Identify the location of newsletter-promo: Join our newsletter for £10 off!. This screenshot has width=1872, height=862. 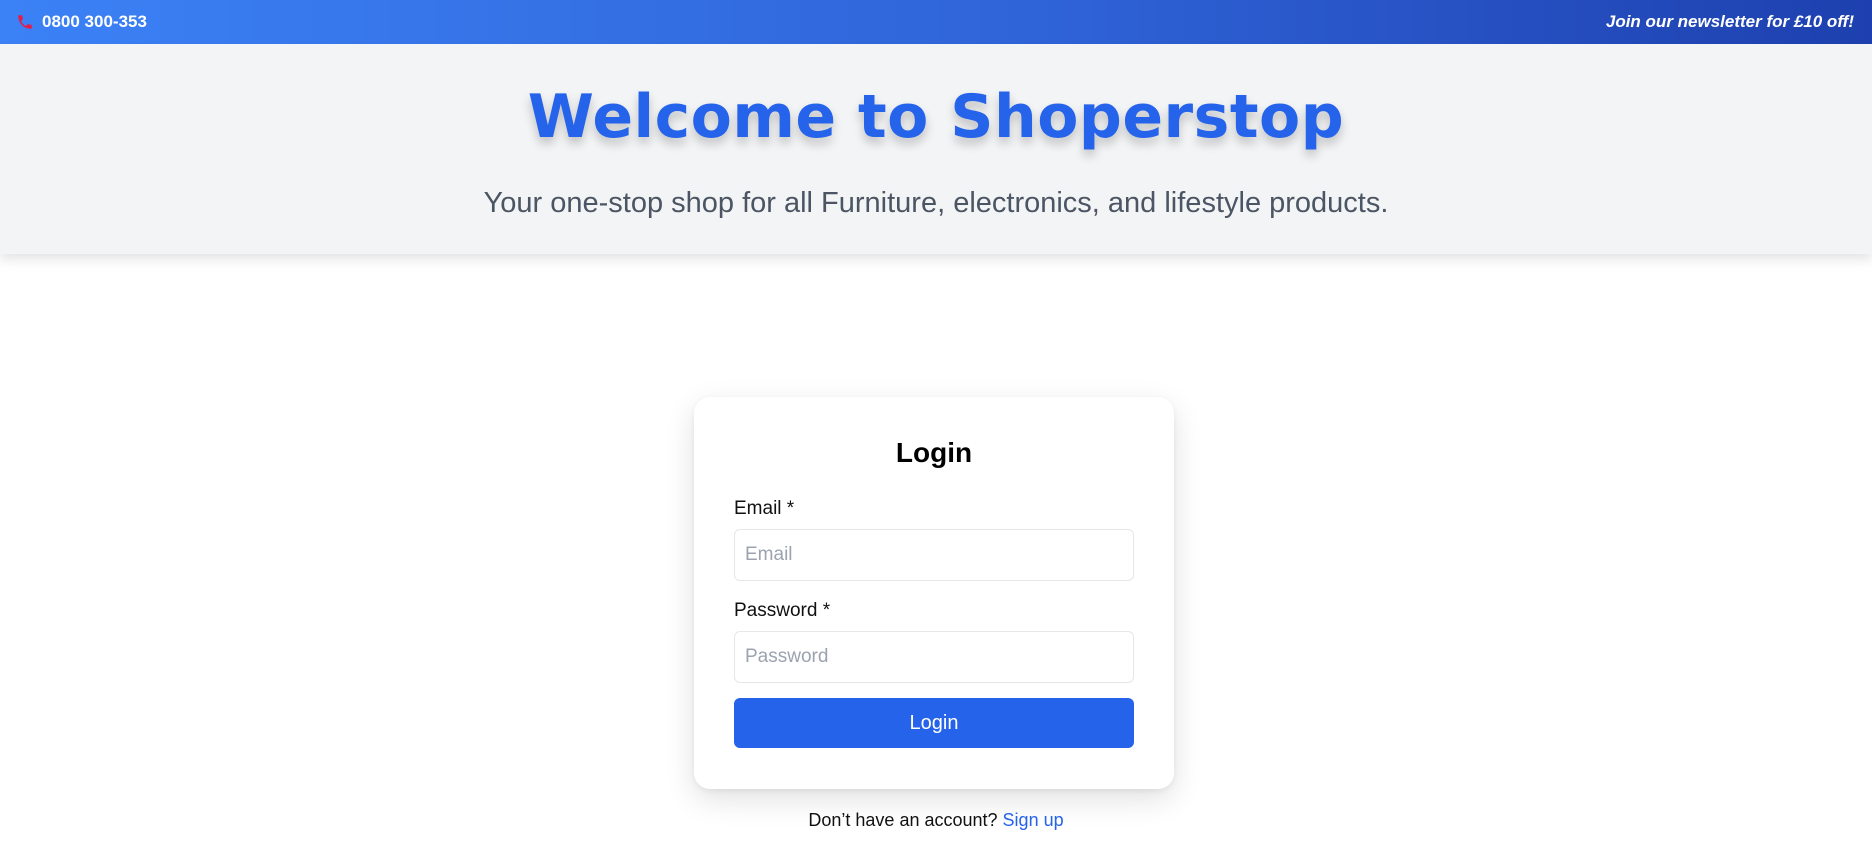
(1730, 22).